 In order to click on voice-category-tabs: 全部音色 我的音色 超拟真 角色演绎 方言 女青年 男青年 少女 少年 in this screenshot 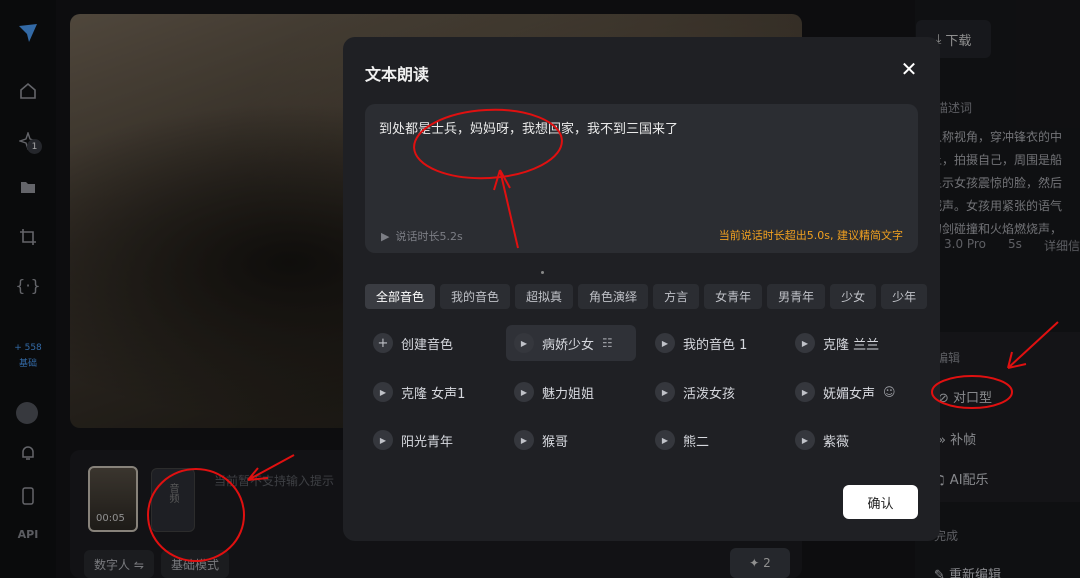, I will do `click(646, 296)`.